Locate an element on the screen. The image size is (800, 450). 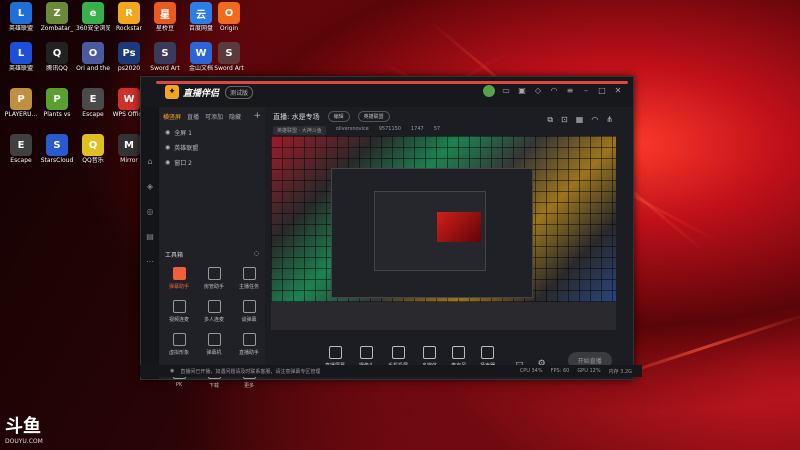
tool-button: 房管助手 is located at coordinates (214, 278).